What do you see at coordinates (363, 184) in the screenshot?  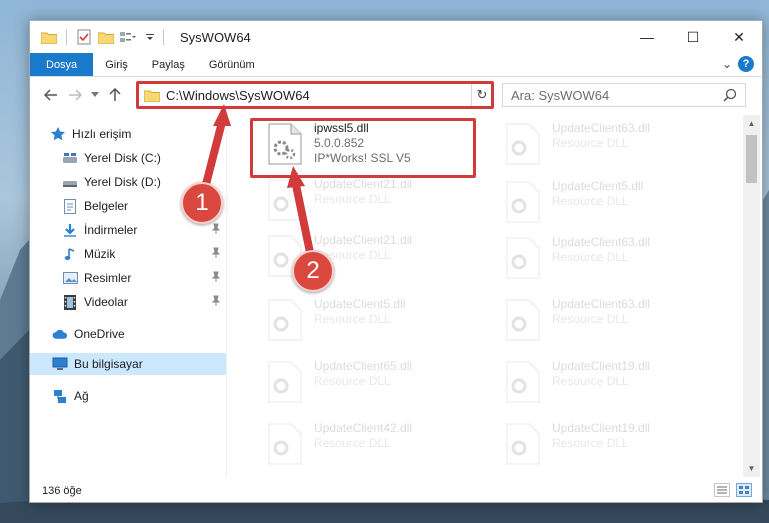 I see `file-name: UpdateClient21.dll` at bounding box center [363, 184].